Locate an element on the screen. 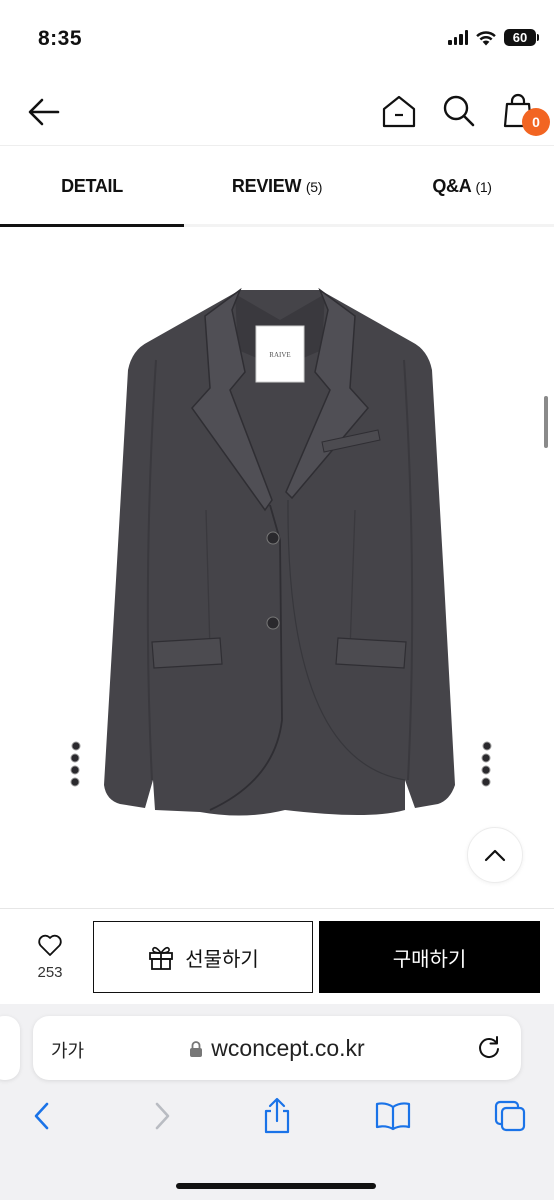 This screenshot has width=554, height=1200. tab-review: REVIEW (5) is located at coordinates (277, 185).